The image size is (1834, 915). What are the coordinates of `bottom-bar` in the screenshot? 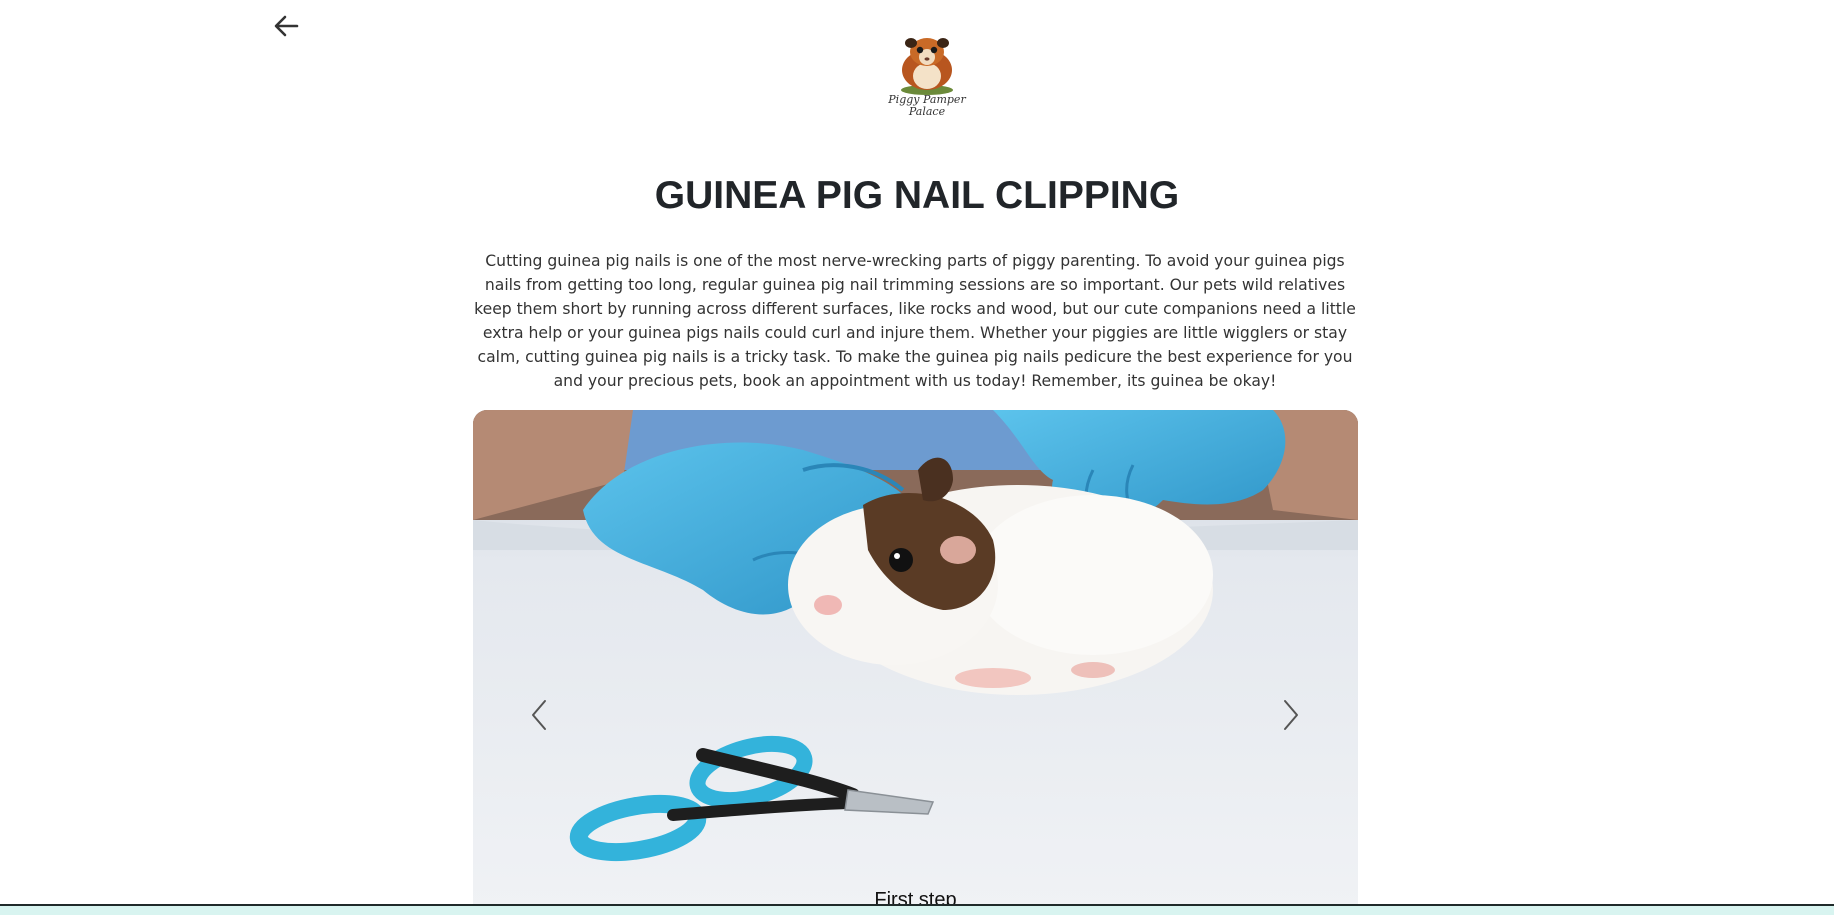 It's located at (917, 909).